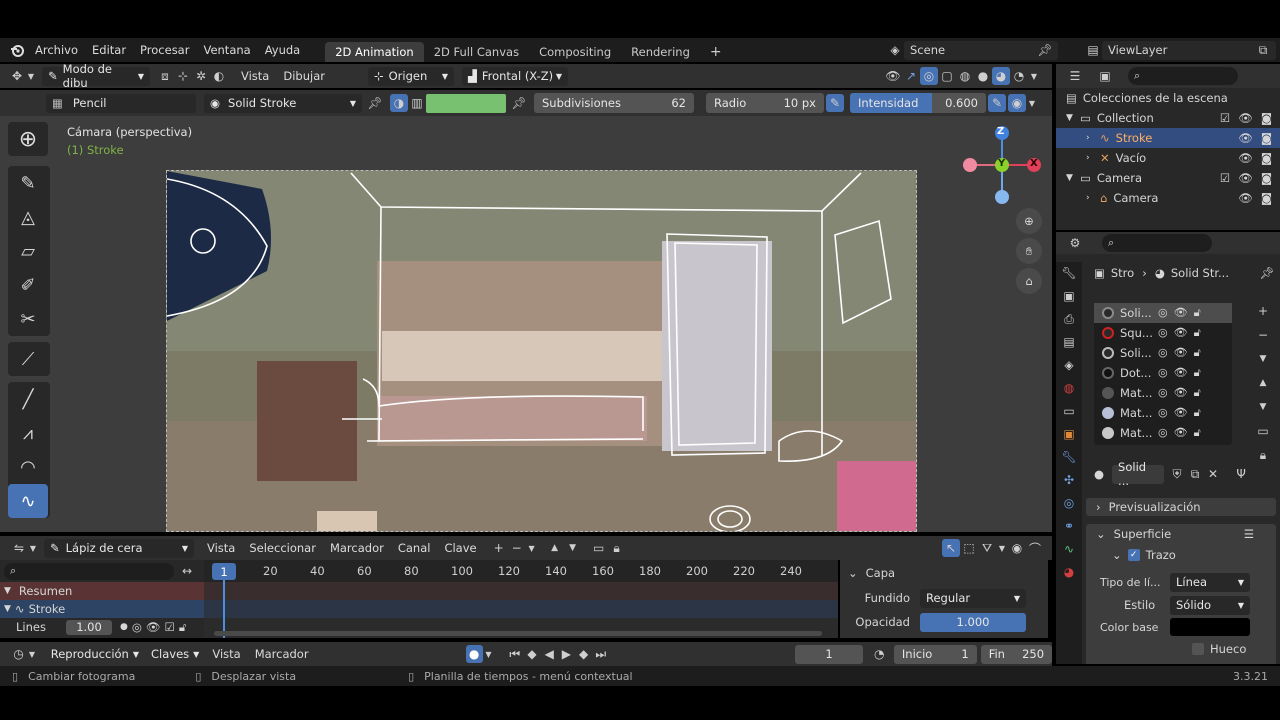 This screenshot has height=720, width=1280. I want to click on outliner-item-stroke: › ∿ Stroke 👁︎ ◙, so click(1168, 138).